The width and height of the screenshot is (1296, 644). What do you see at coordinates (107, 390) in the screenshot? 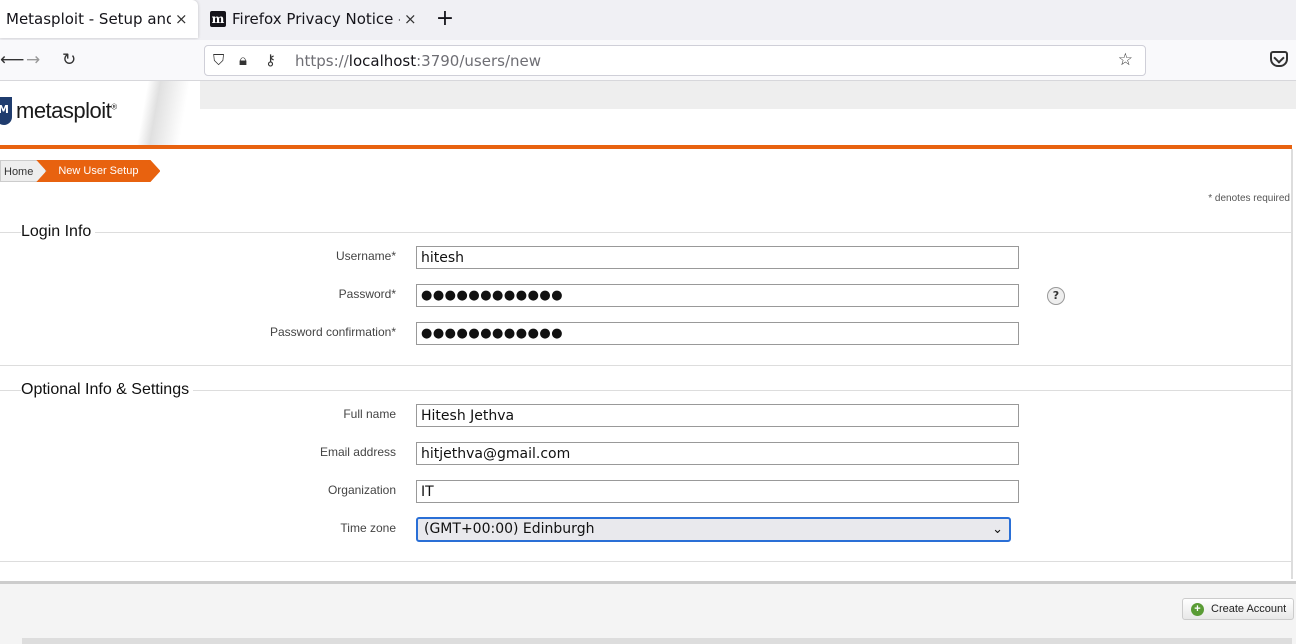
I see `section-title-optional: Optional Info & Settings` at bounding box center [107, 390].